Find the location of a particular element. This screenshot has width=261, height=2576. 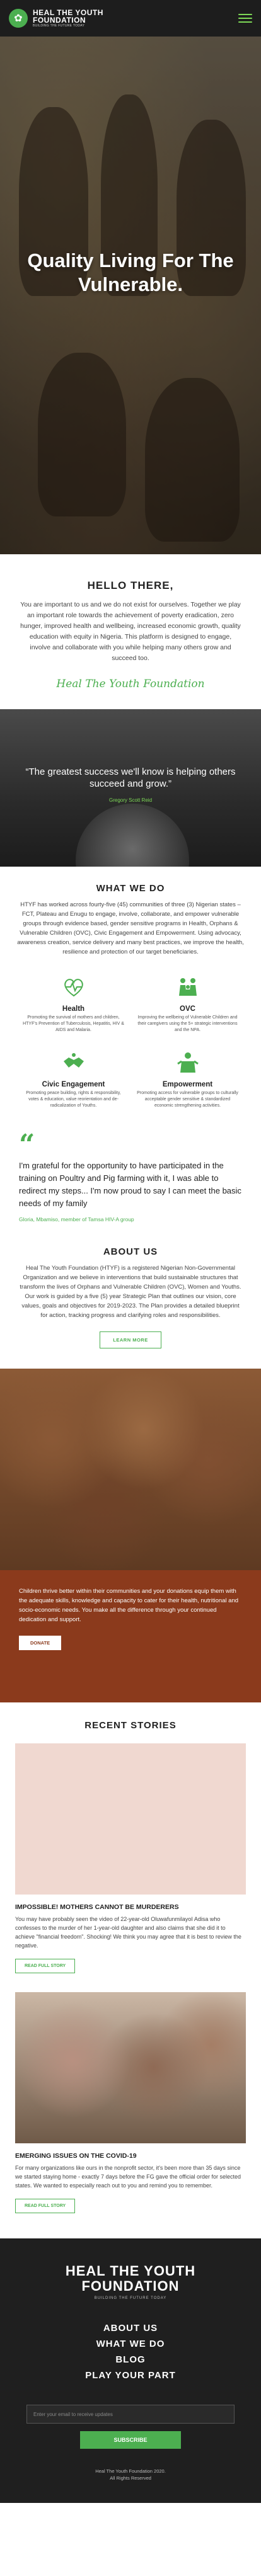

story-title: IMPOSSIBLE! MOTHERS CANNOT BE MURDERERS is located at coordinates (130, 1907).